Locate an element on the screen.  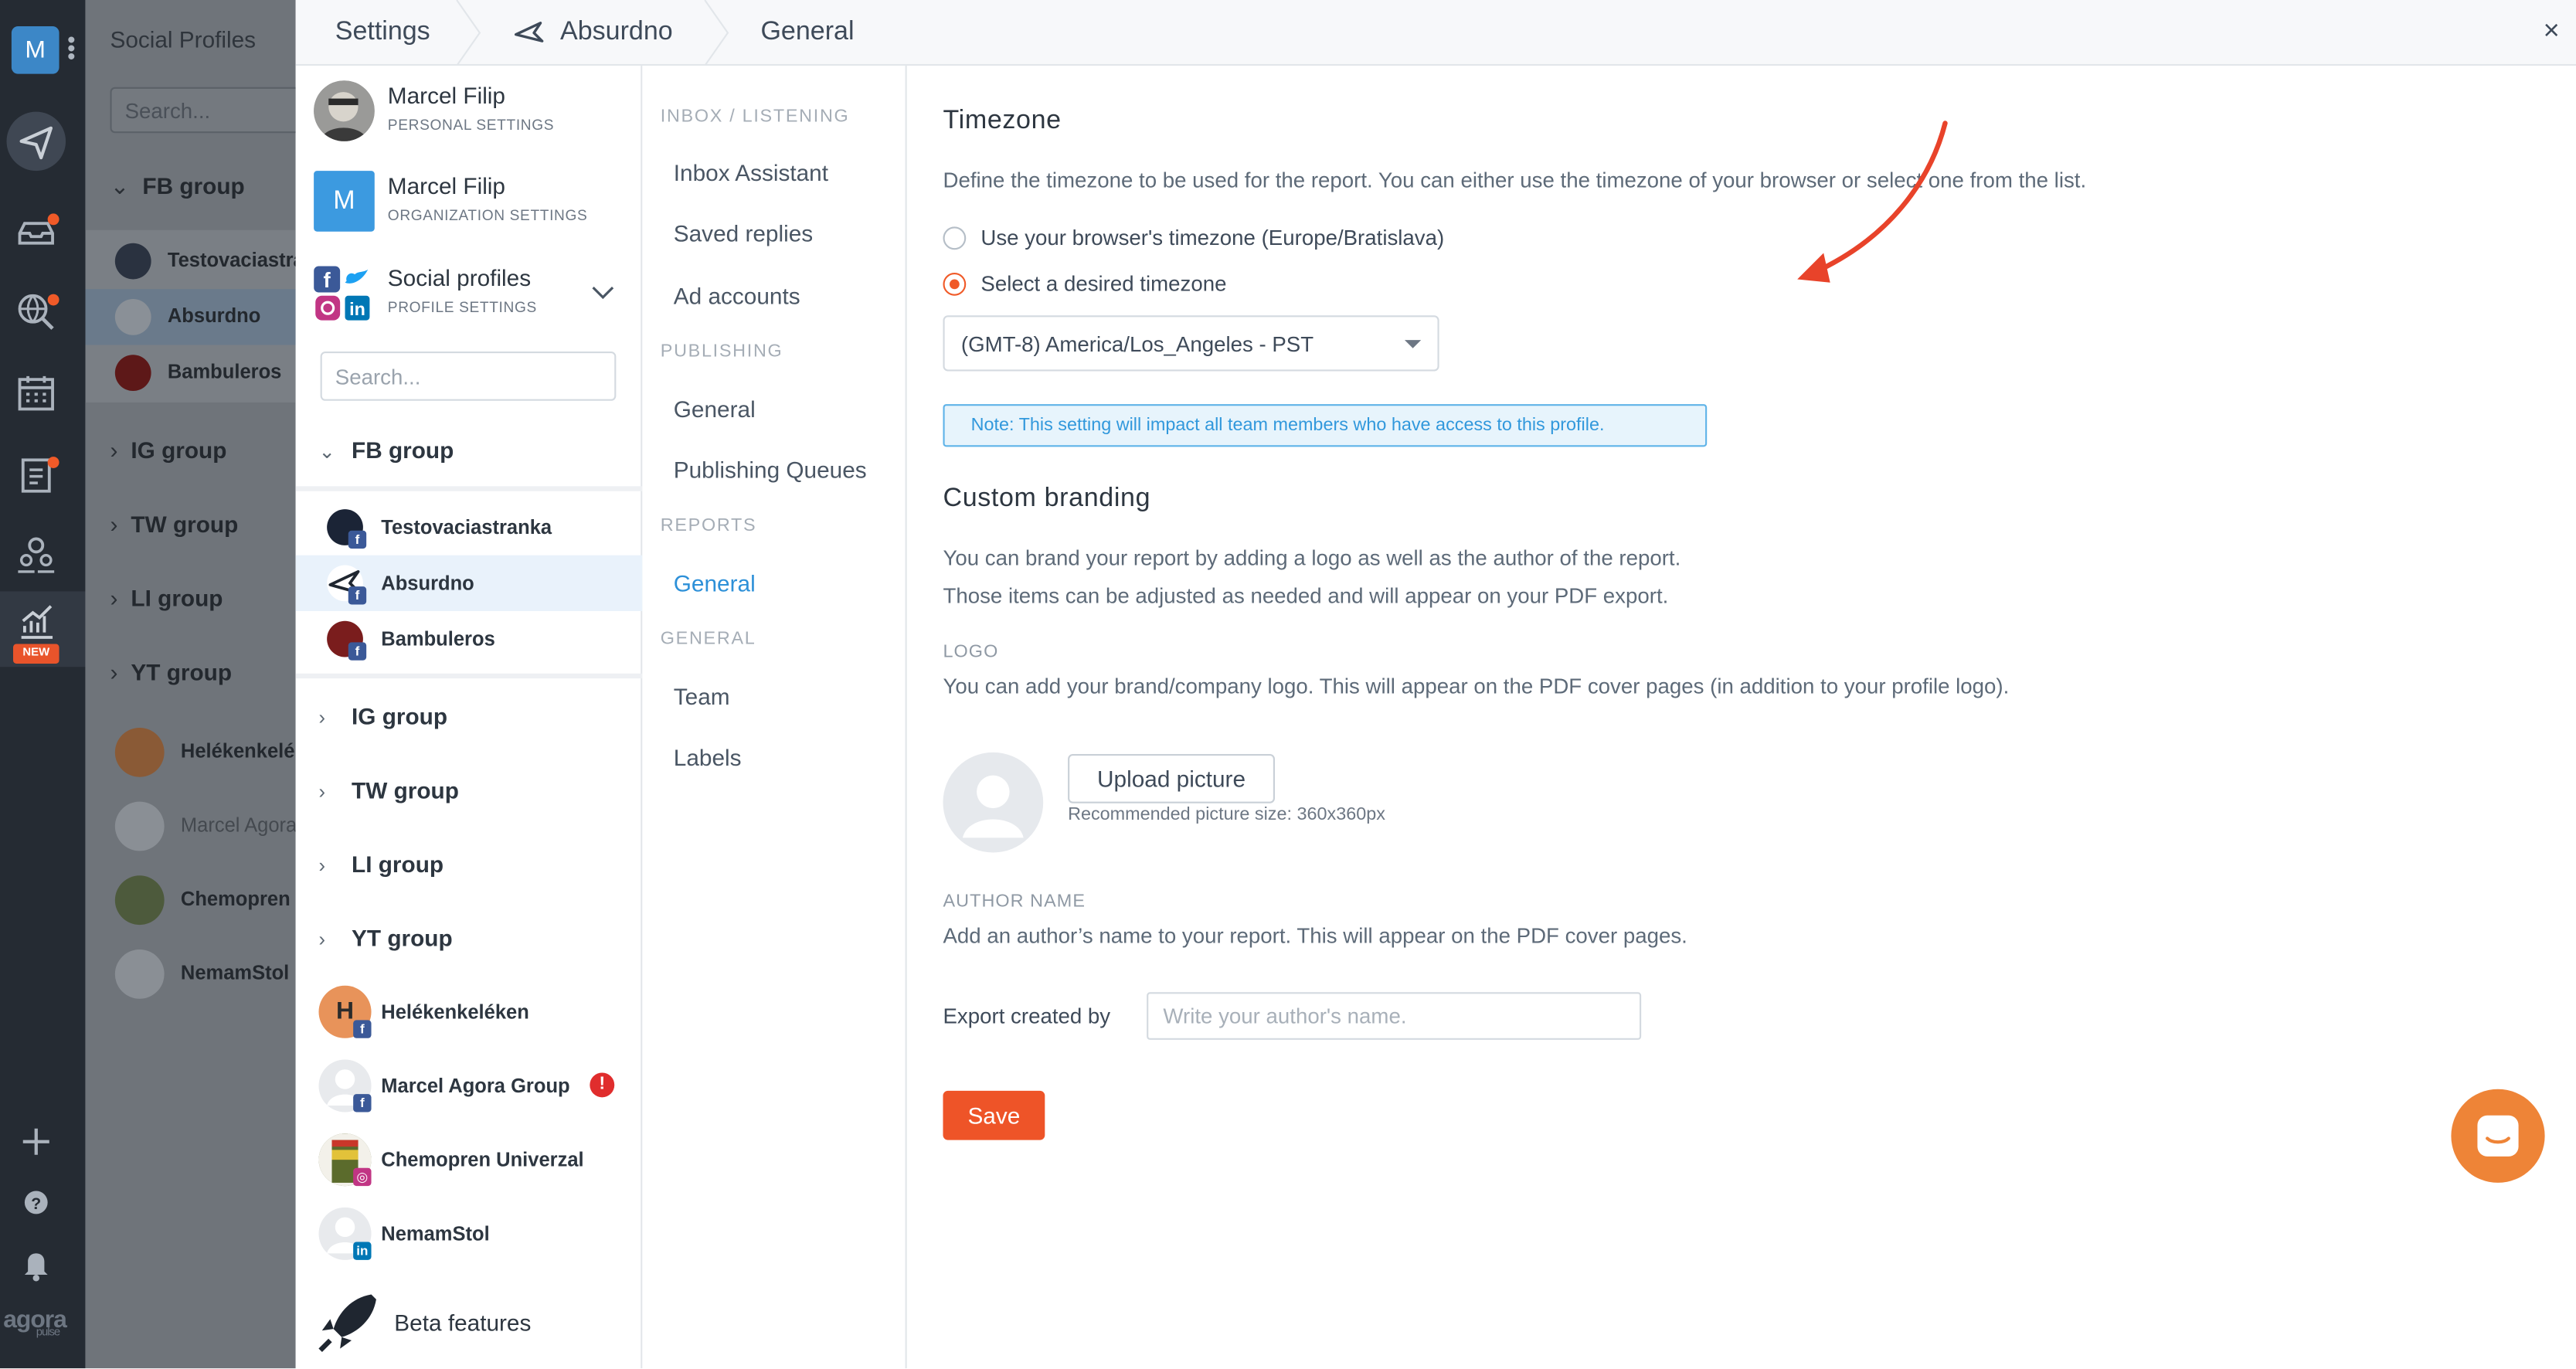
agorapulse-logo: agora pulse is located at coordinates (35, 1322).